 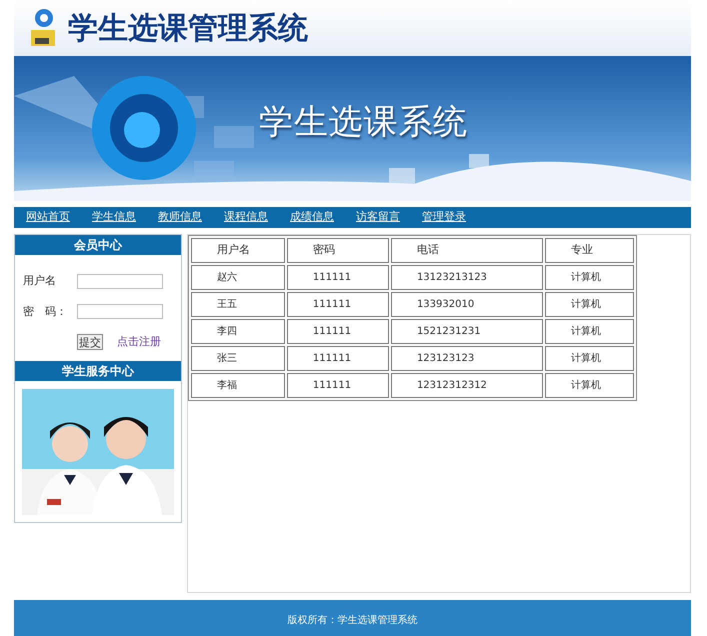 What do you see at coordinates (40, 281) in the screenshot?
I see `field-label: 用户名` at bounding box center [40, 281].